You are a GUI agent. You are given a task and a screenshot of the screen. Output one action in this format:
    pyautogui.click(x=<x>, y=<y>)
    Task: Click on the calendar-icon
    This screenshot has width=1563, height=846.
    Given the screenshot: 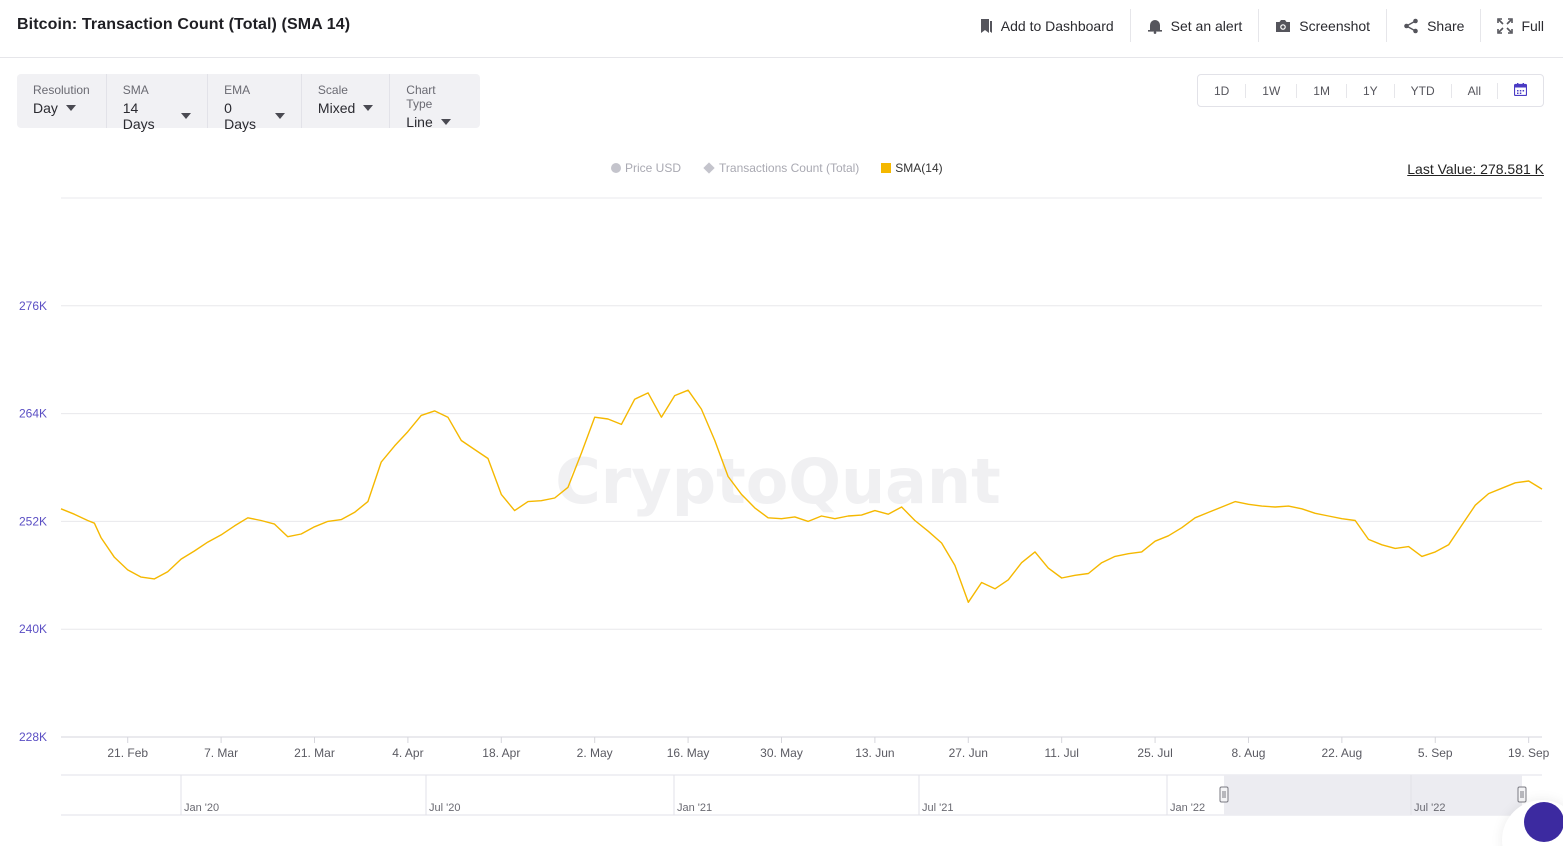 What is the action you would take?
    pyautogui.click(x=1520, y=90)
    